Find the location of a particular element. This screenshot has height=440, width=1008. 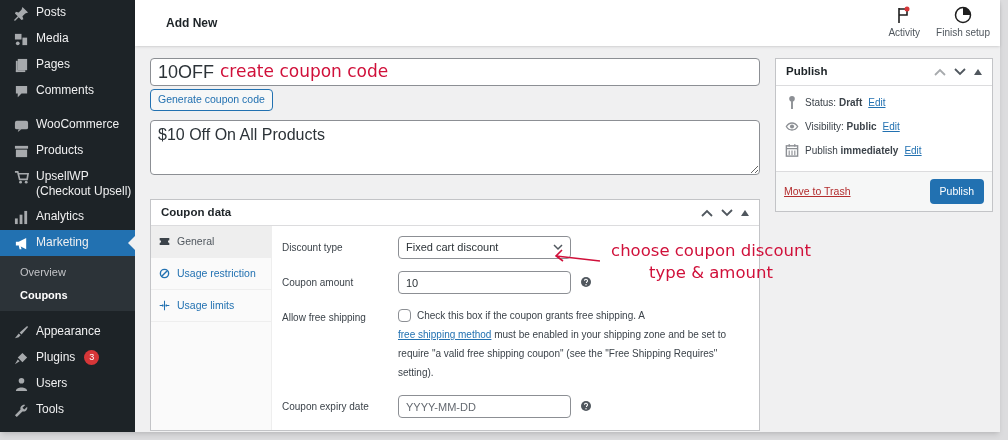

pin-icon is located at coordinates (21, 13).